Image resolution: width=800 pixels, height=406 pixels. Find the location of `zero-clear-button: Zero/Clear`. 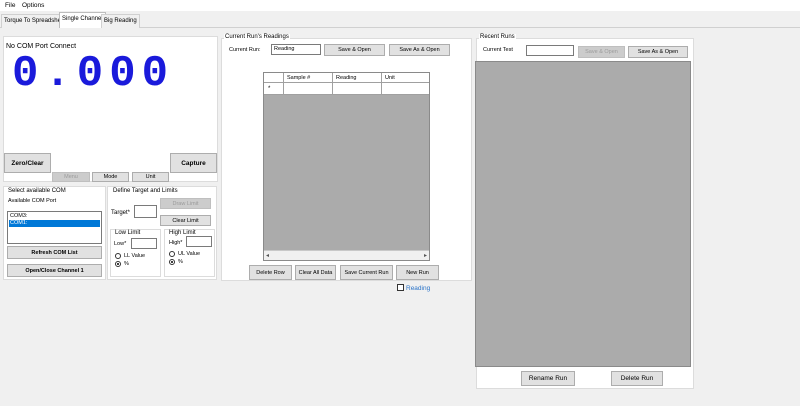

zero-clear-button: Zero/Clear is located at coordinates (27, 163).